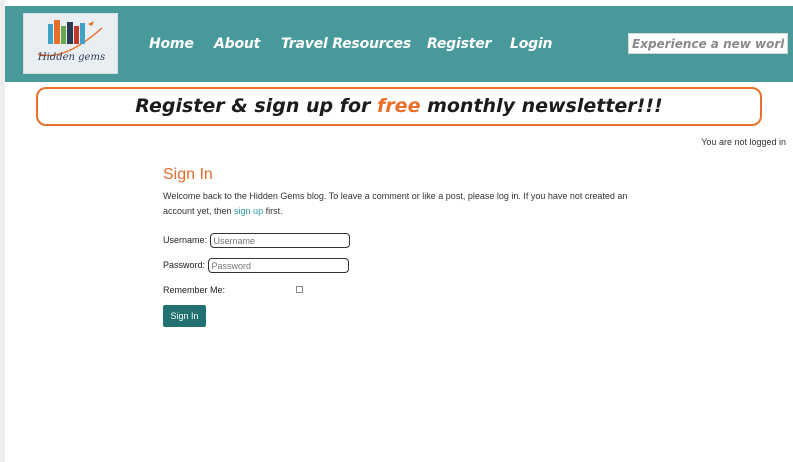 The width and height of the screenshot is (793, 462). I want to click on remember-checkbox, so click(299, 289).